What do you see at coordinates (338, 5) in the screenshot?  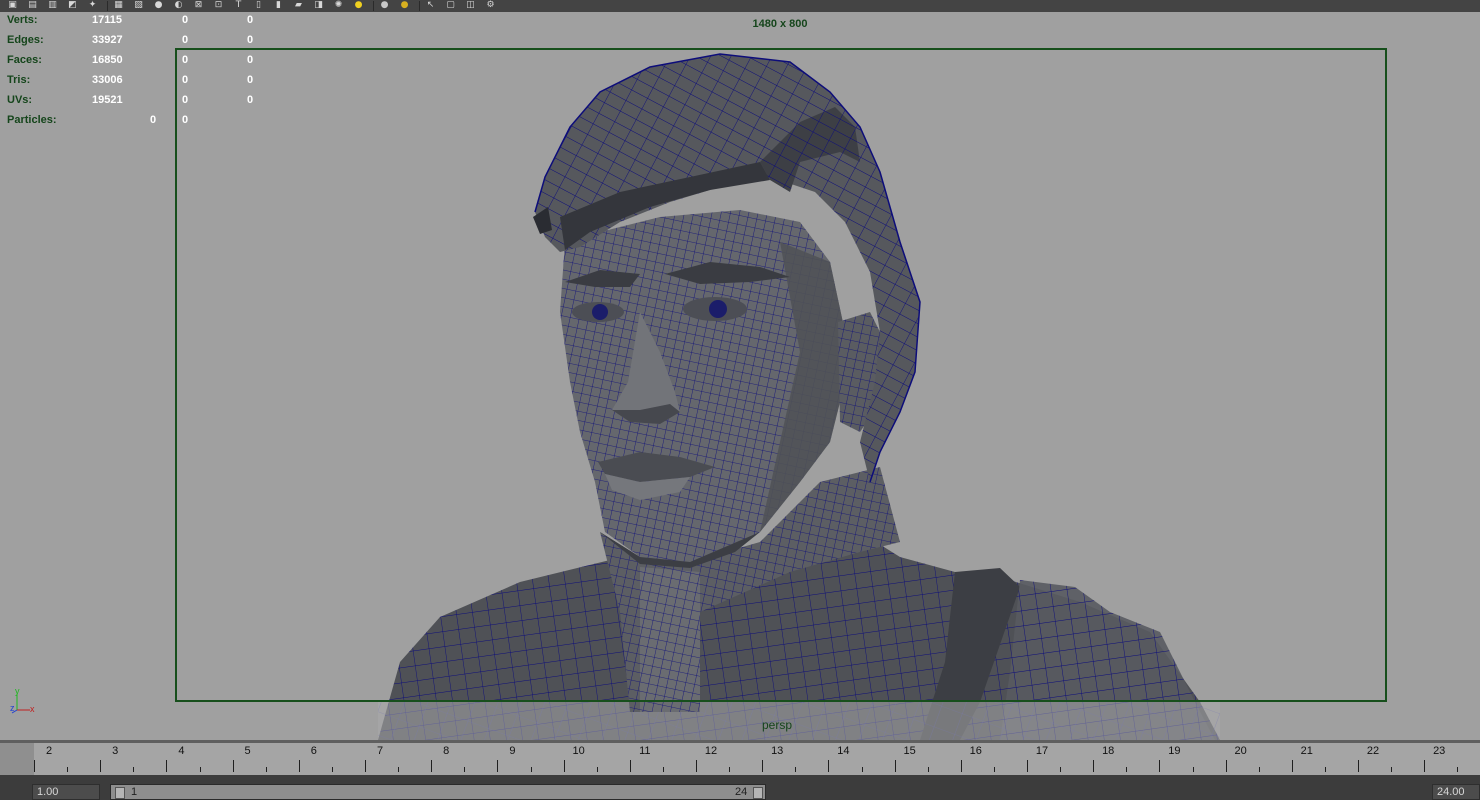 I see `checker-icon: ✺` at bounding box center [338, 5].